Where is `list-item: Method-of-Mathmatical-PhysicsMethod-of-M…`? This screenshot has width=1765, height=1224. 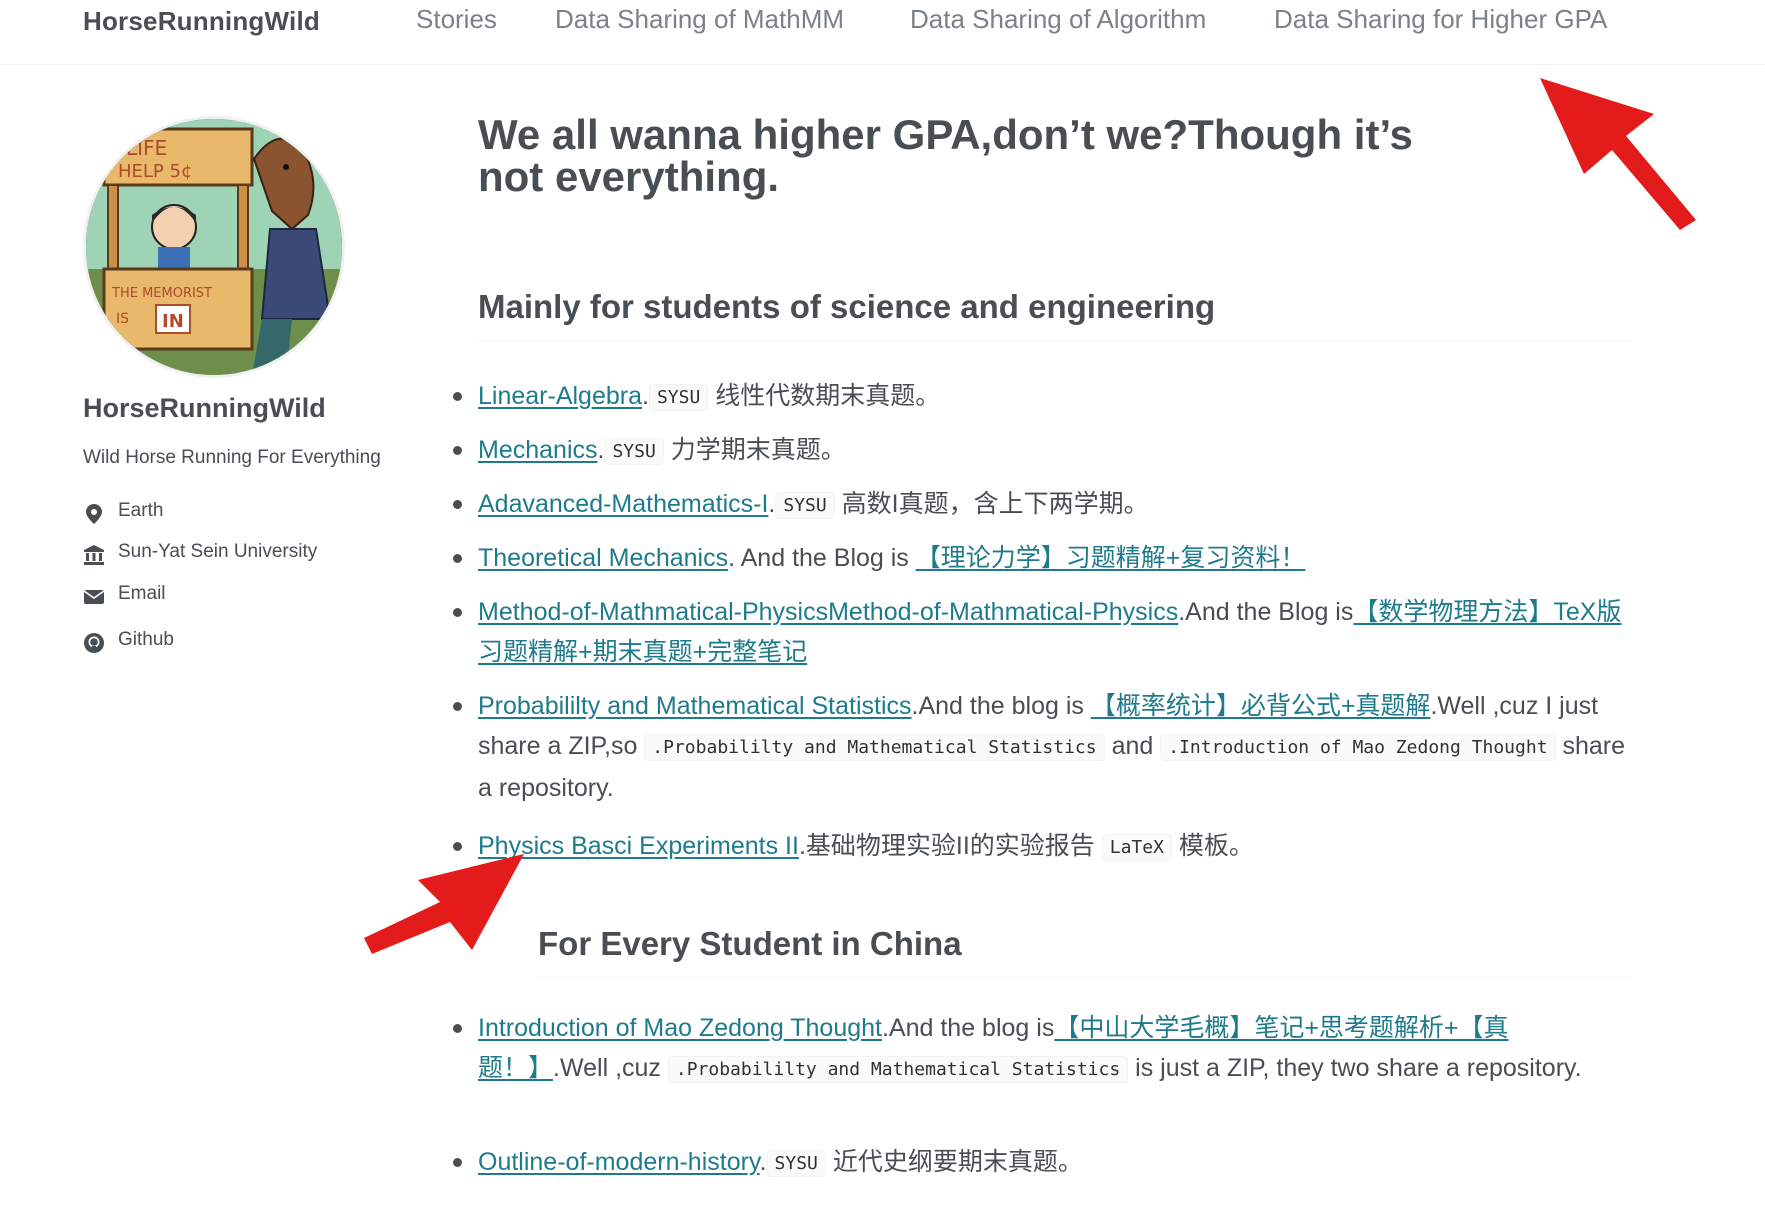 list-item: Method-of-Mathmatical-PhysicsMethod-of-M… is located at coordinates (1043, 632).